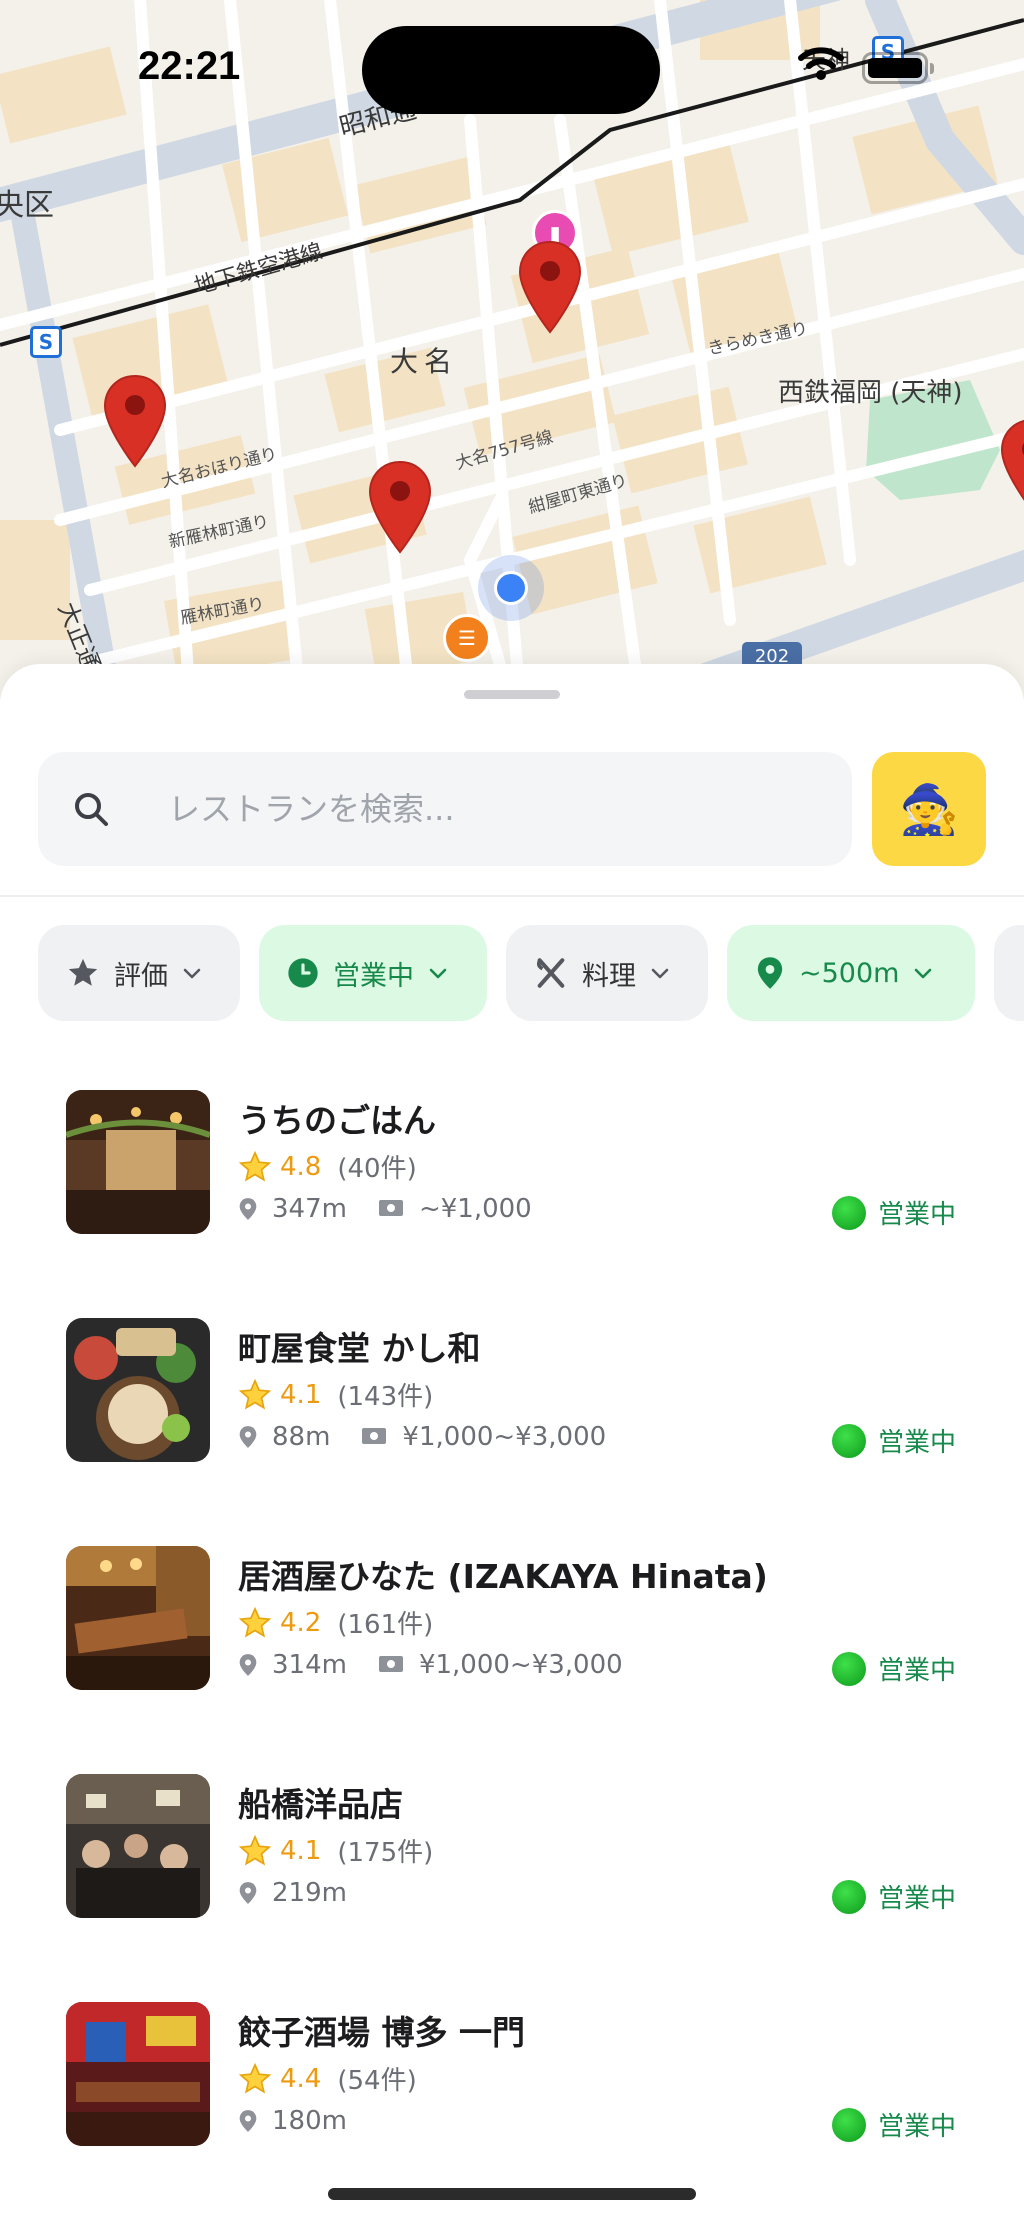 The height and width of the screenshot is (2219, 1024). Describe the element at coordinates (385, 1625) in the screenshot. I see `review-count: (161件)` at that location.